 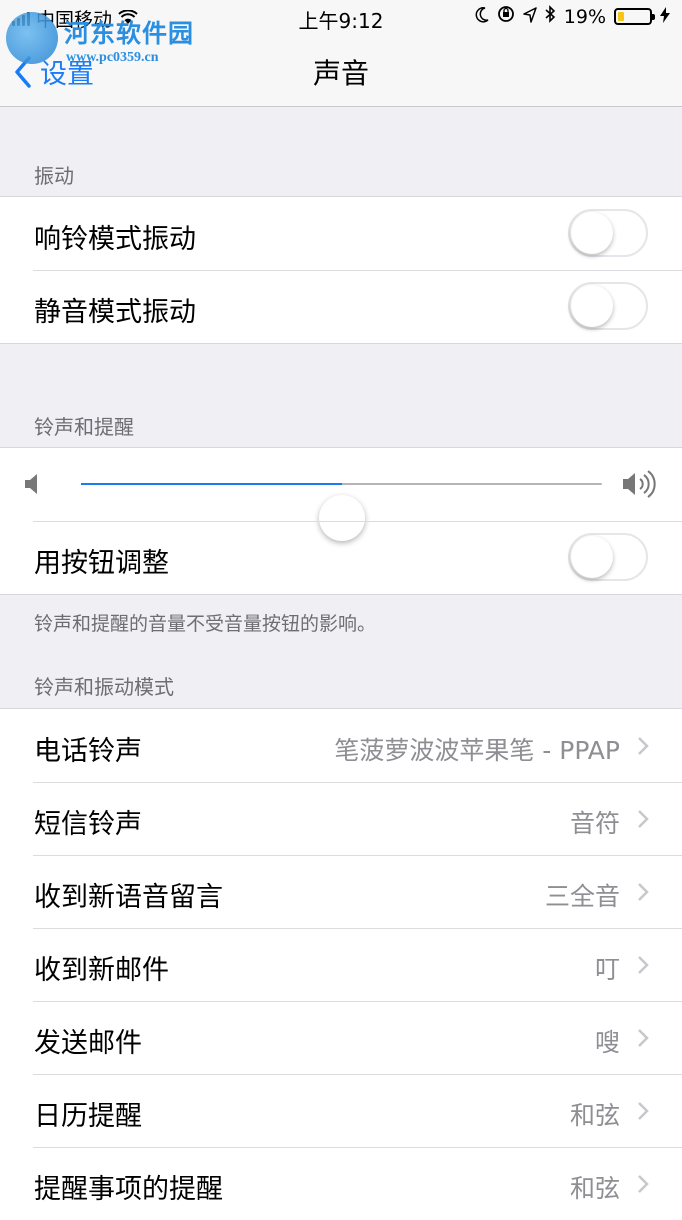 What do you see at coordinates (607, 1042) in the screenshot?
I see `sent-mail-value: 嗖` at bounding box center [607, 1042].